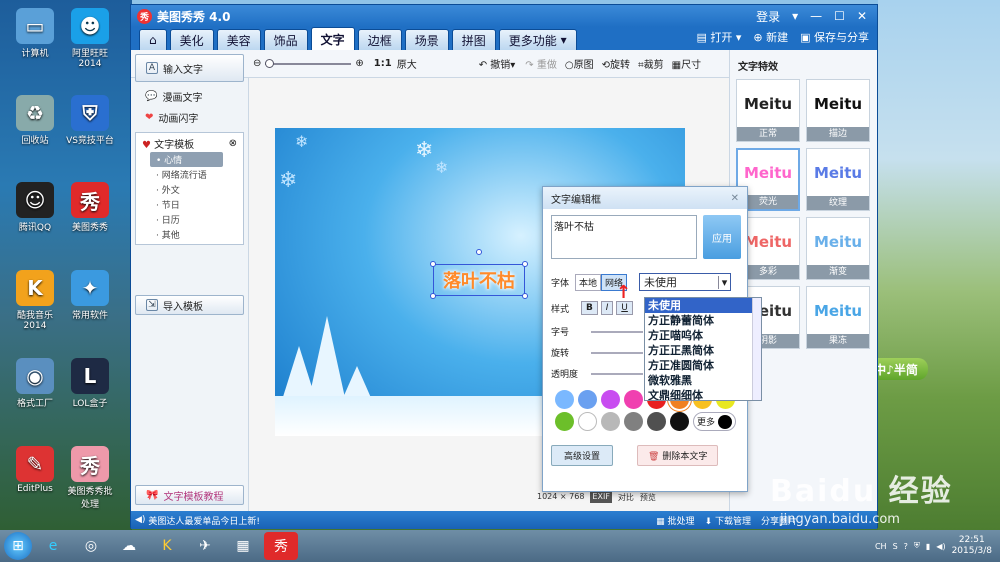 This screenshot has height=562, width=1000. Describe the element at coordinates (359, 63) in the screenshot. I see `zoom-in-icon: ⊕` at that location.